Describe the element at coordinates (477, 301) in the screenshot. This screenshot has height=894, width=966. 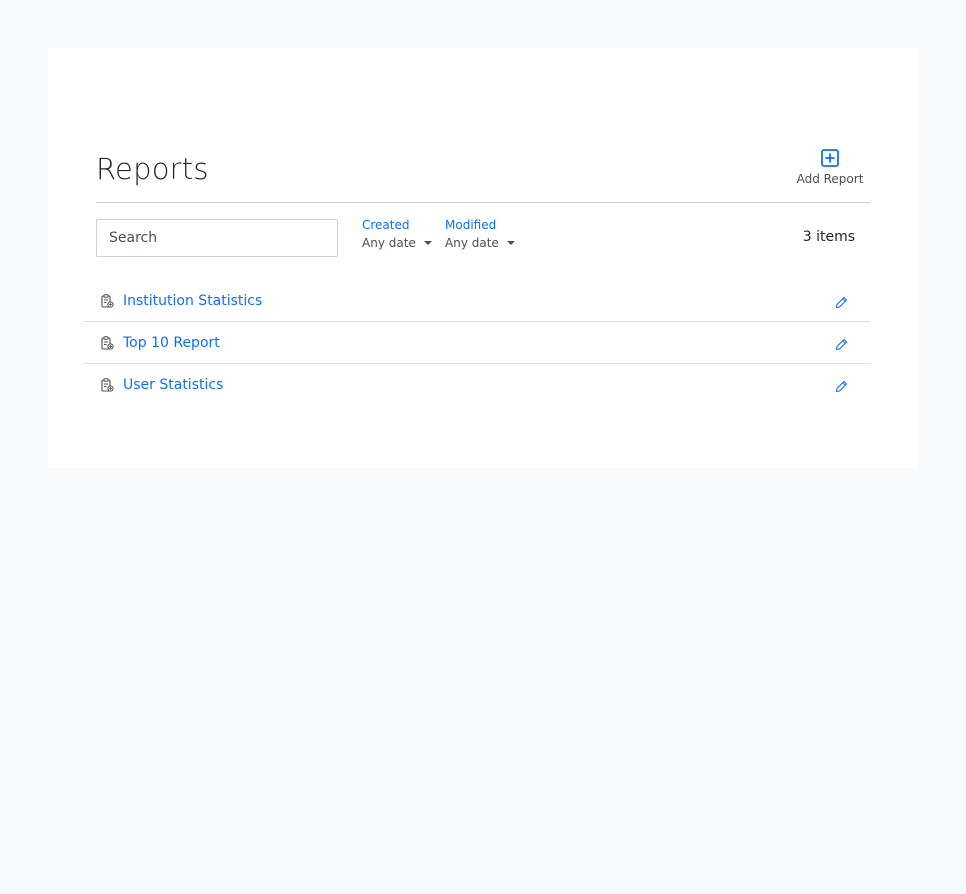
I see `list-item: Institution Statistics` at that location.